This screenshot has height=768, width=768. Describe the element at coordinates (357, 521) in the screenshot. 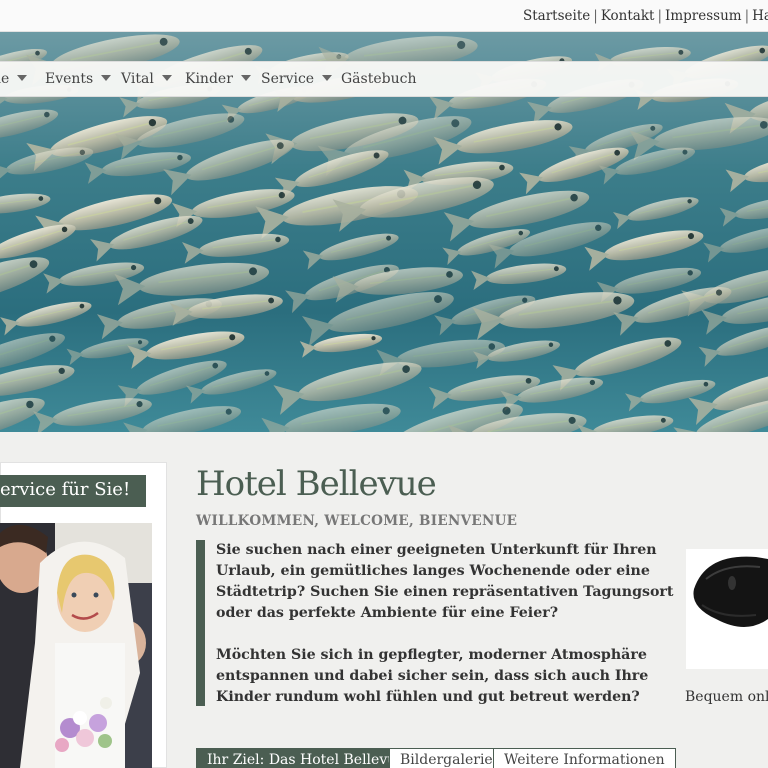

I see `page-subtitle: WILLKOMMEN, WELCOME, BIENVENUE` at that location.